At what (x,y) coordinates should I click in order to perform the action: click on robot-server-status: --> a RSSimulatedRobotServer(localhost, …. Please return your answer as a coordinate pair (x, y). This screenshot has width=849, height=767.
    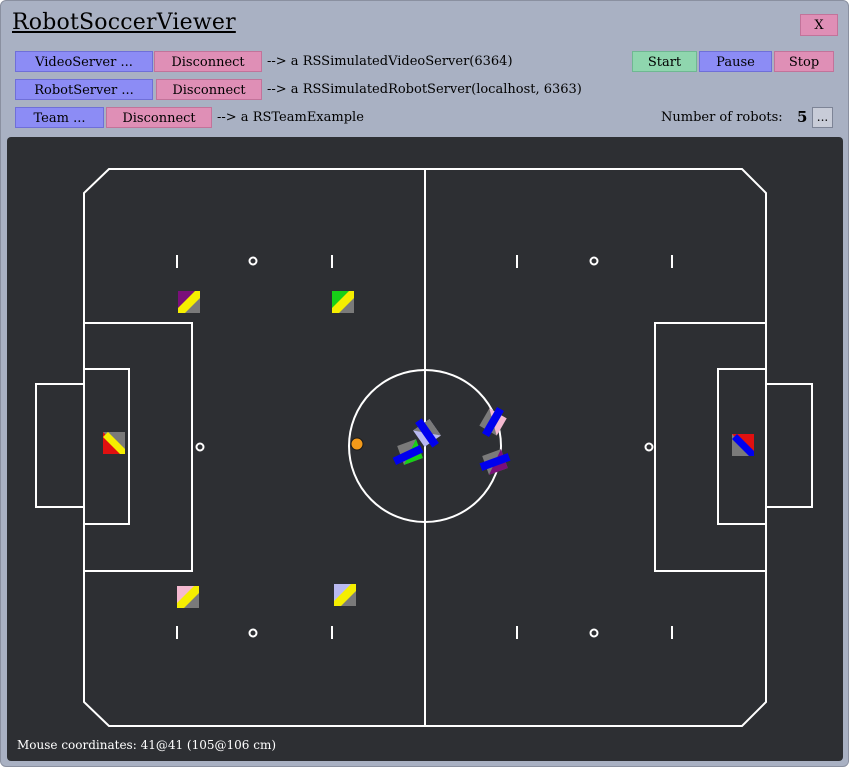
    Looking at the image, I should click on (424, 89).